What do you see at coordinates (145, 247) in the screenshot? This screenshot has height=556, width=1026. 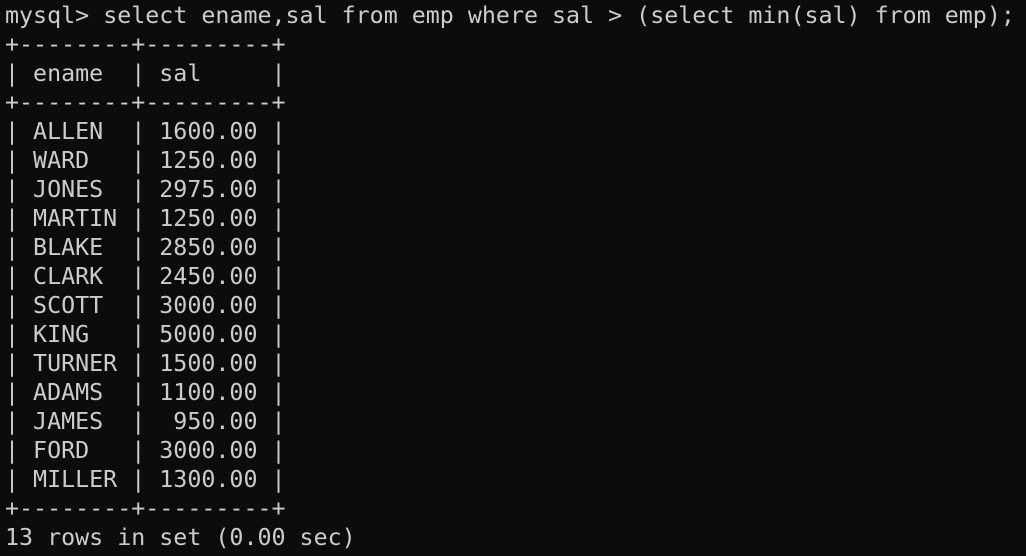 I see `table-row: | BLAKE | 2850.00 |` at bounding box center [145, 247].